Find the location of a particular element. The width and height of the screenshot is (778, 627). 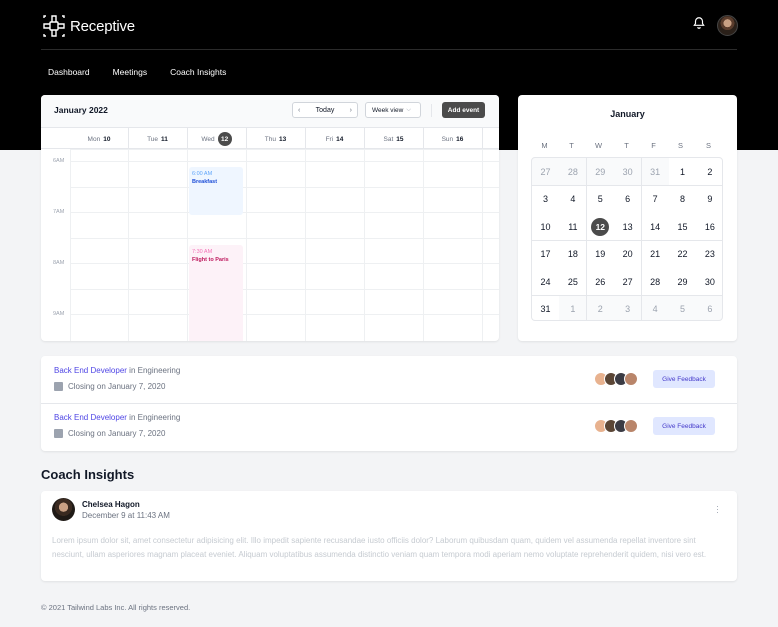

time-label: 6AM is located at coordinates (59, 161).